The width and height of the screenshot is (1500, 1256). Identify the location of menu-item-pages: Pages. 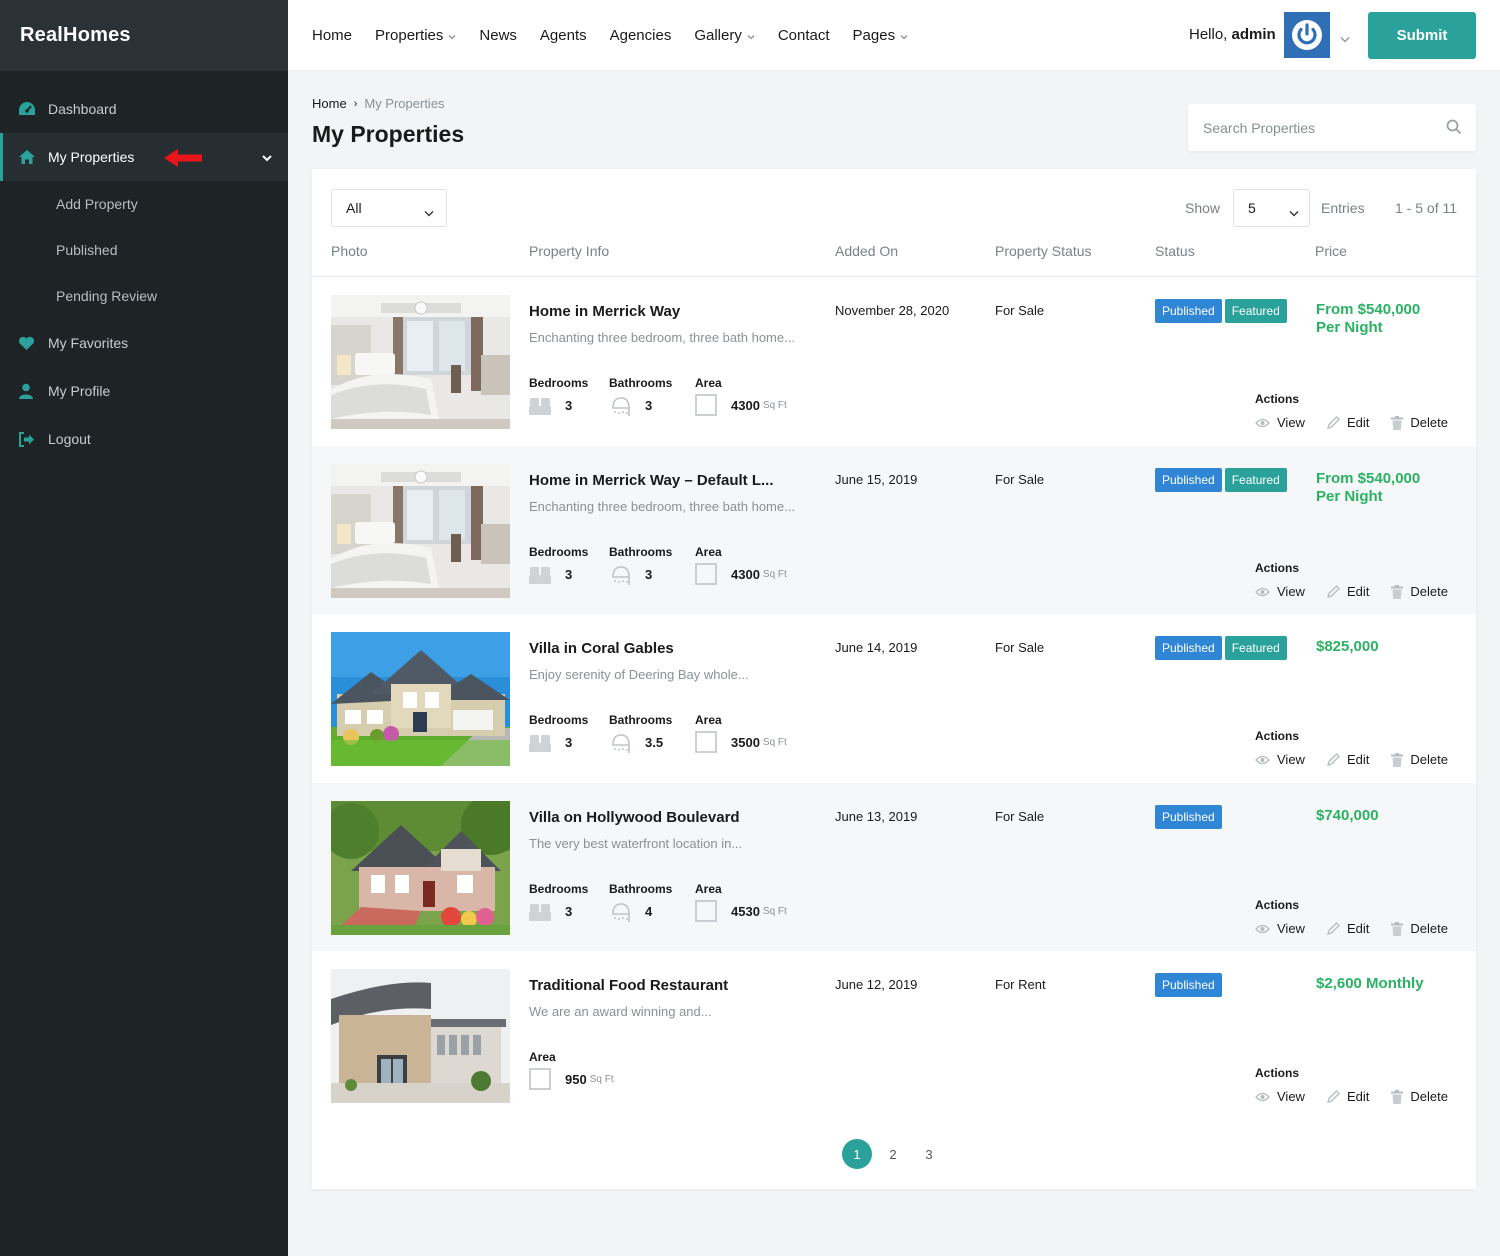
(881, 35).